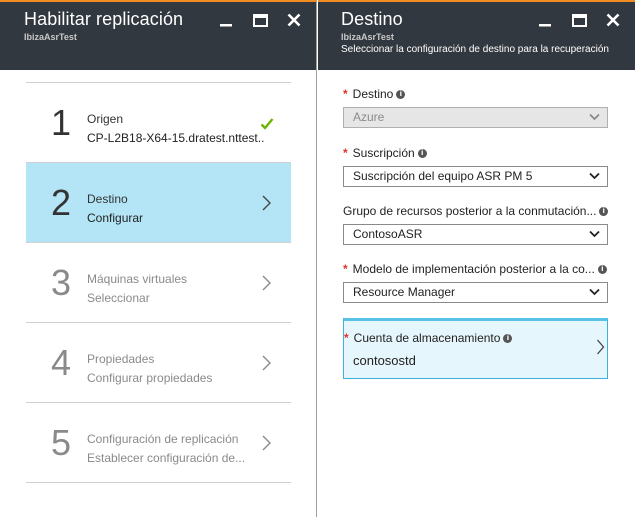 The width and height of the screenshot is (635, 517). What do you see at coordinates (475, 153) in the screenshot?
I see `field-label: * Suscripción i` at bounding box center [475, 153].